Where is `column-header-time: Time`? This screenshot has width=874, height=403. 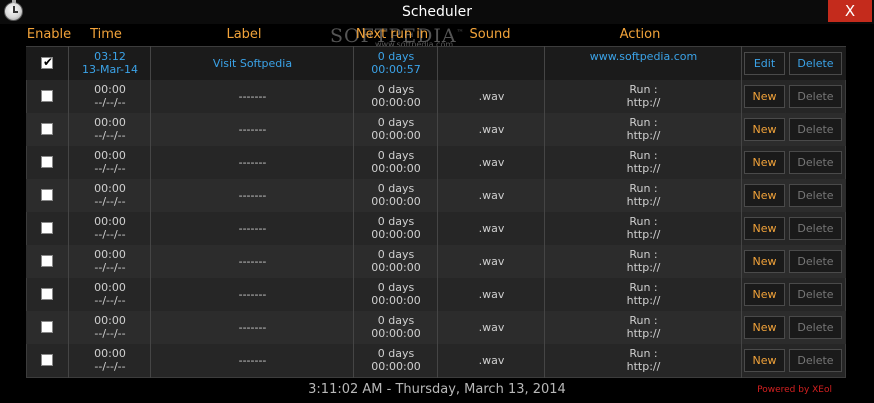 column-header-time: Time is located at coordinates (106, 34).